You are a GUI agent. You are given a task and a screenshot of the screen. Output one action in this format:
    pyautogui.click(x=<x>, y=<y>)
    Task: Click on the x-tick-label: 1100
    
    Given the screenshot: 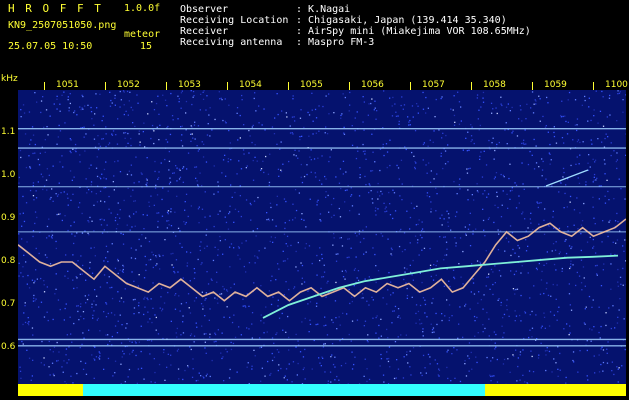 What is the action you would take?
    pyautogui.click(x=616, y=85)
    